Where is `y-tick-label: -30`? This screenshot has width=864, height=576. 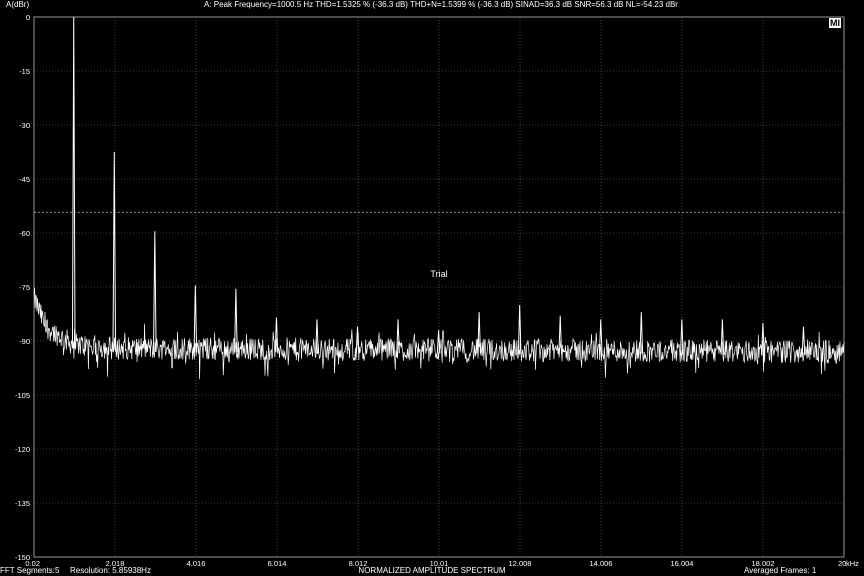
y-tick-label: -30 is located at coordinates (24, 125).